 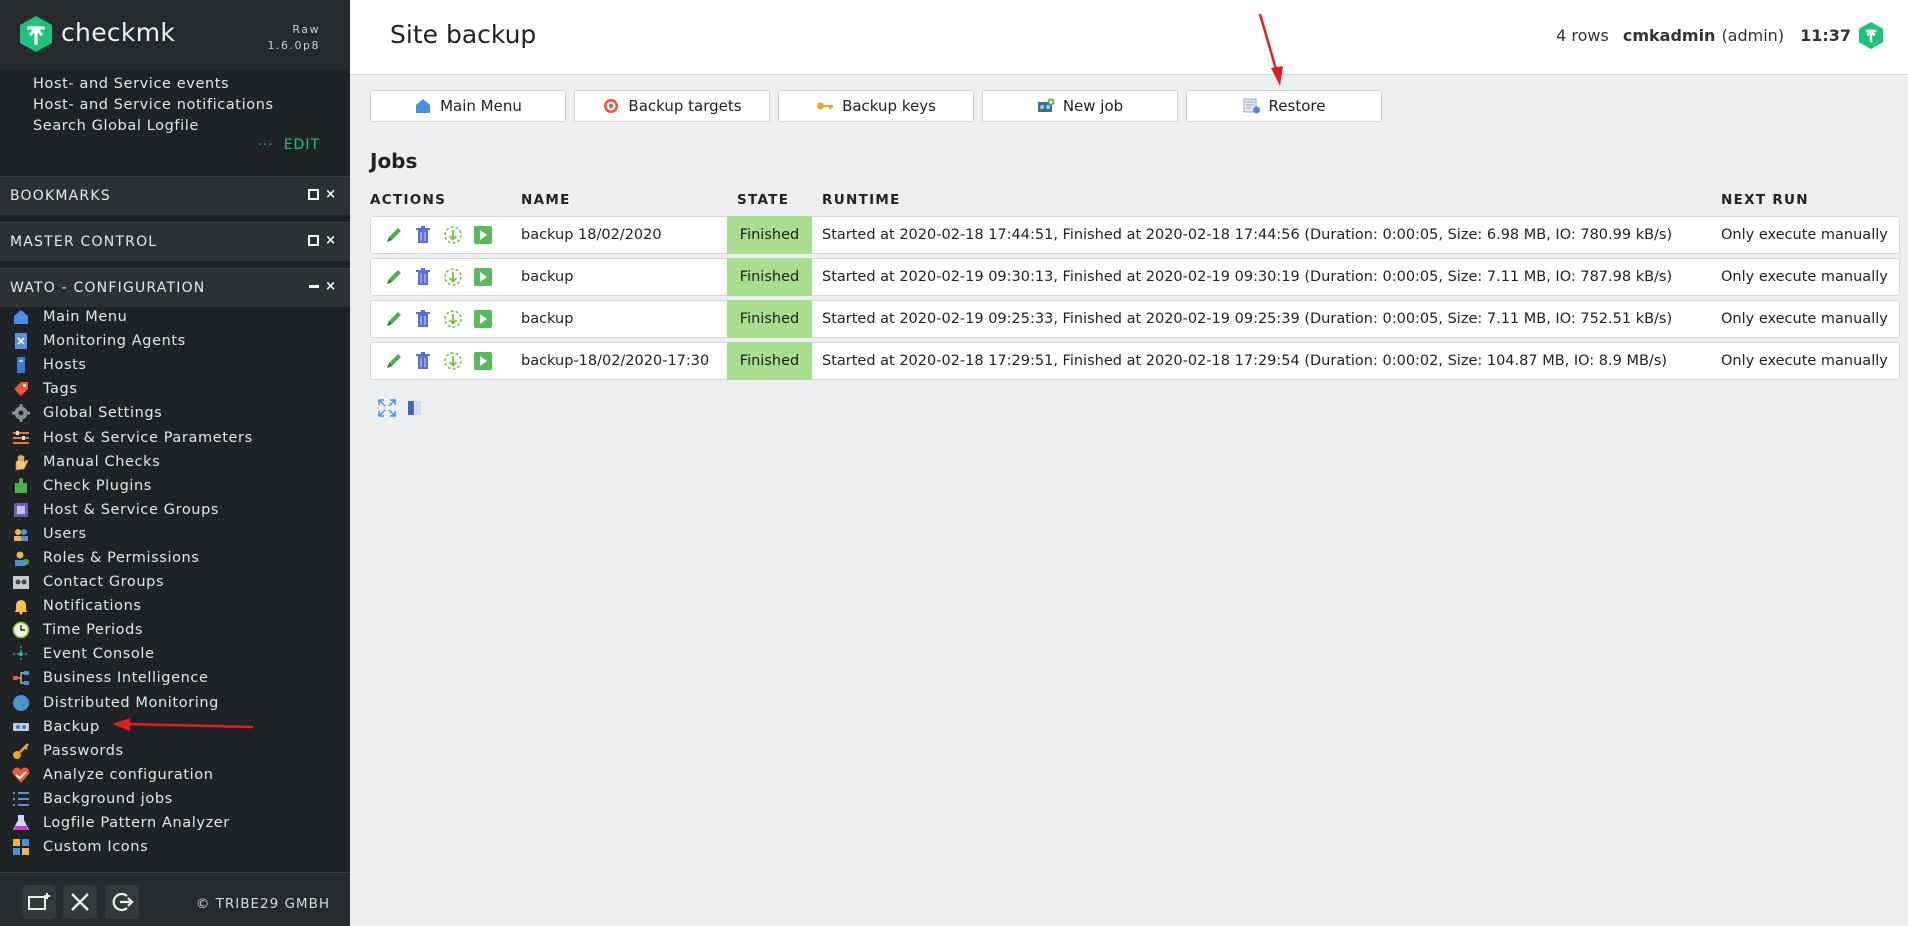 I want to click on fullscreen-icon, so click(x=387, y=408).